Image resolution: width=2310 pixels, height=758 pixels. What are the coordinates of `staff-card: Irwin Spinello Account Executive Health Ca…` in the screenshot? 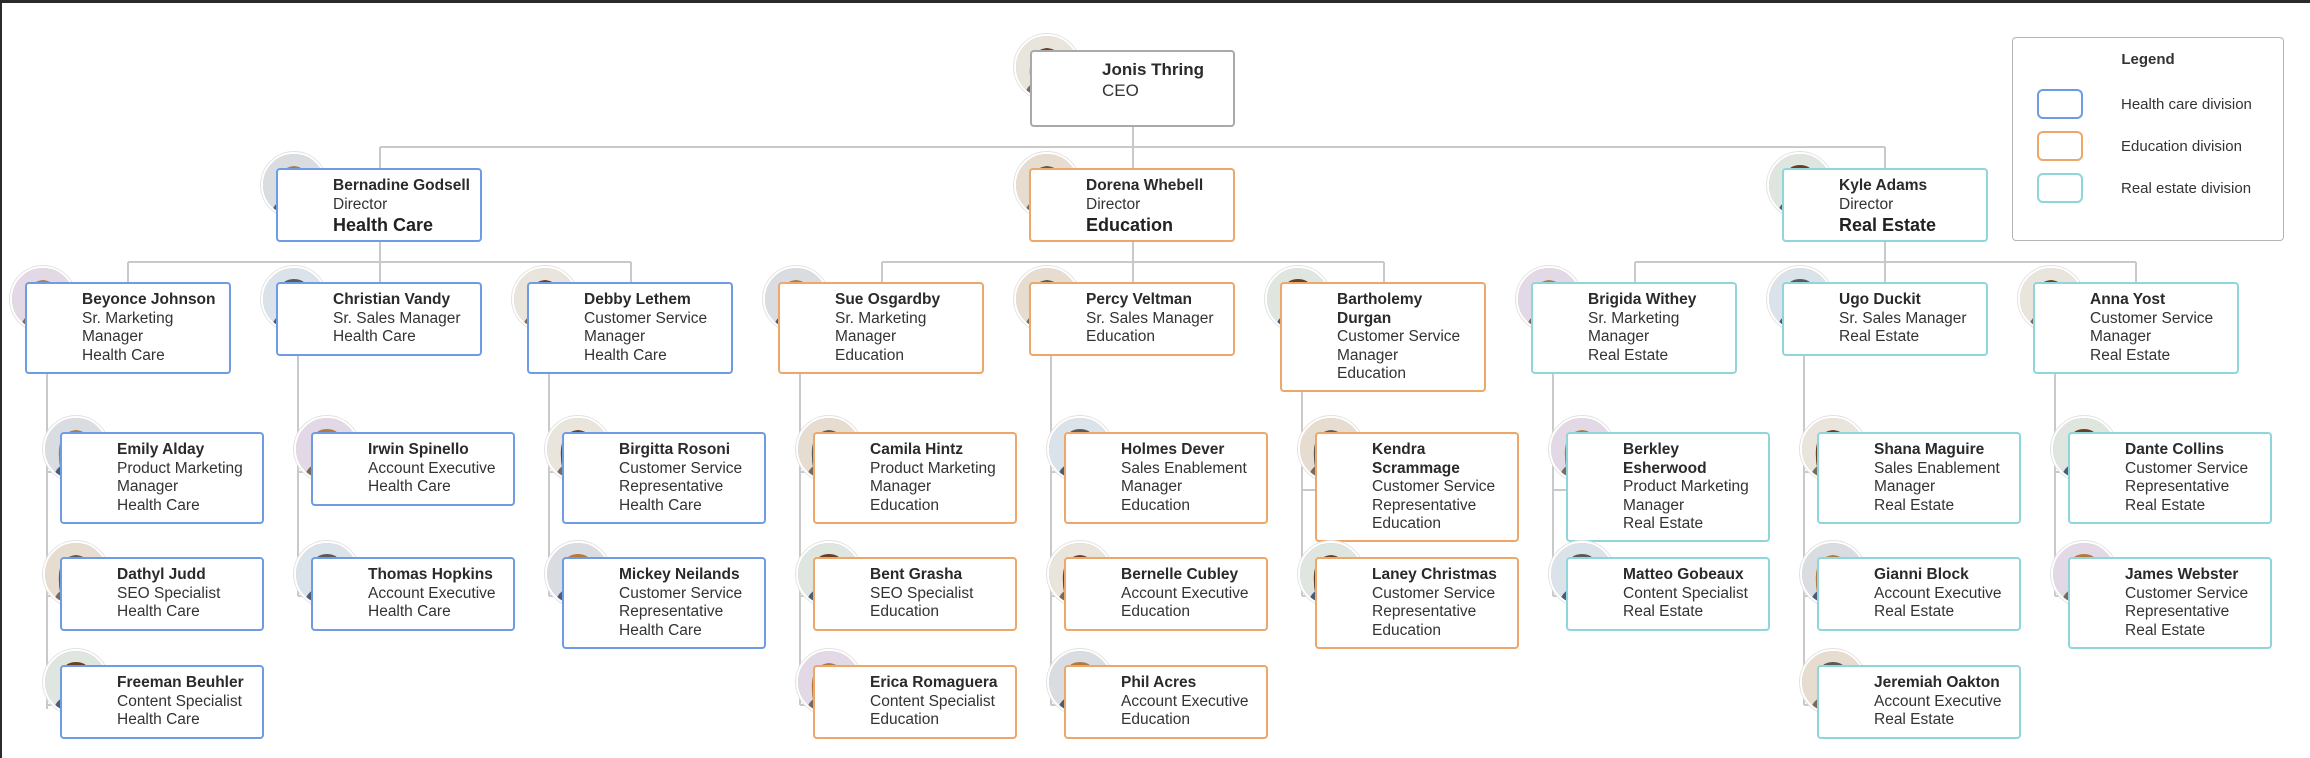 It's located at (413, 469).